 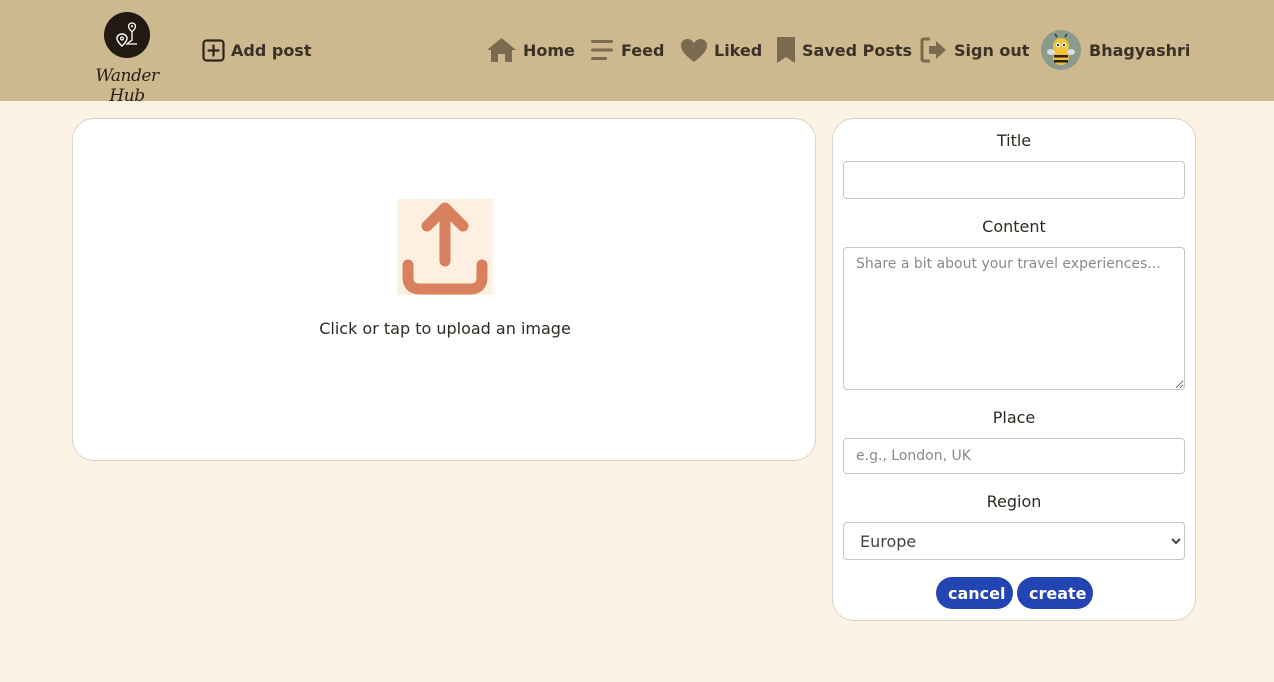 I want to click on add-post-button: Add post, so click(x=256, y=50).